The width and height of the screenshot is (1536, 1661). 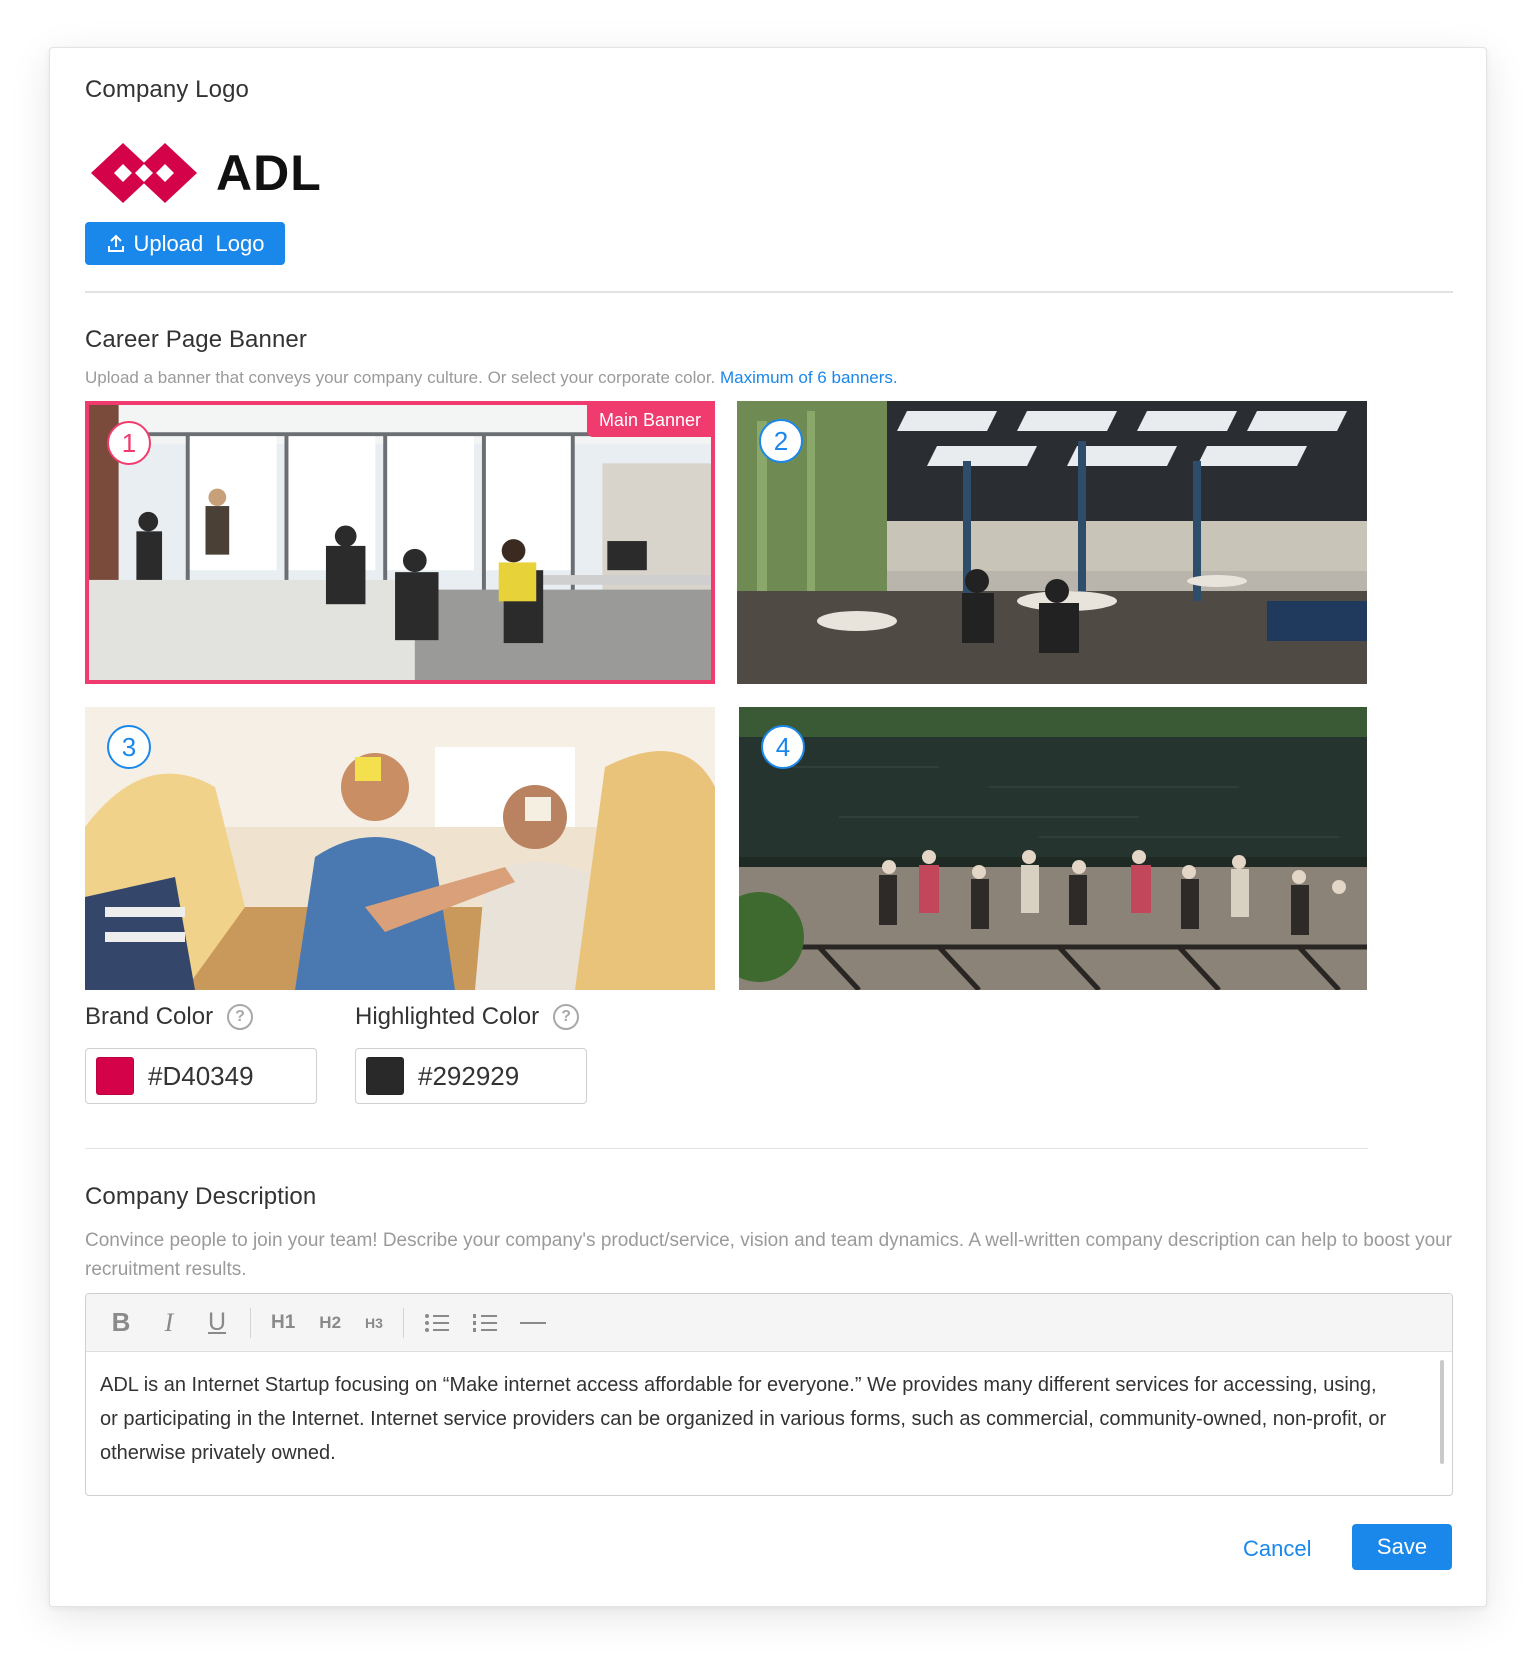 I want to click on upload-icon, so click(x=115, y=243).